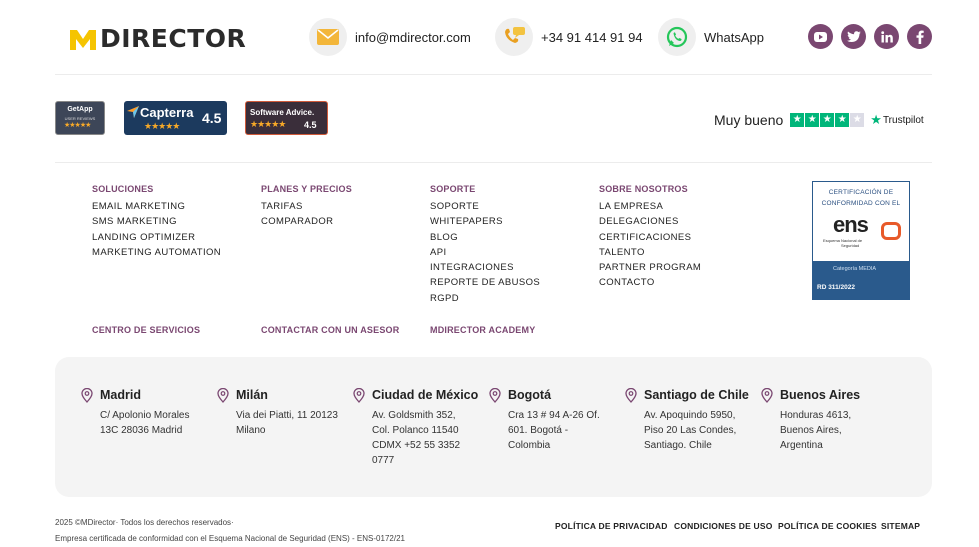  What do you see at coordinates (592, 37) in the screenshot?
I see `phone-number: +34 91 414 91 94` at bounding box center [592, 37].